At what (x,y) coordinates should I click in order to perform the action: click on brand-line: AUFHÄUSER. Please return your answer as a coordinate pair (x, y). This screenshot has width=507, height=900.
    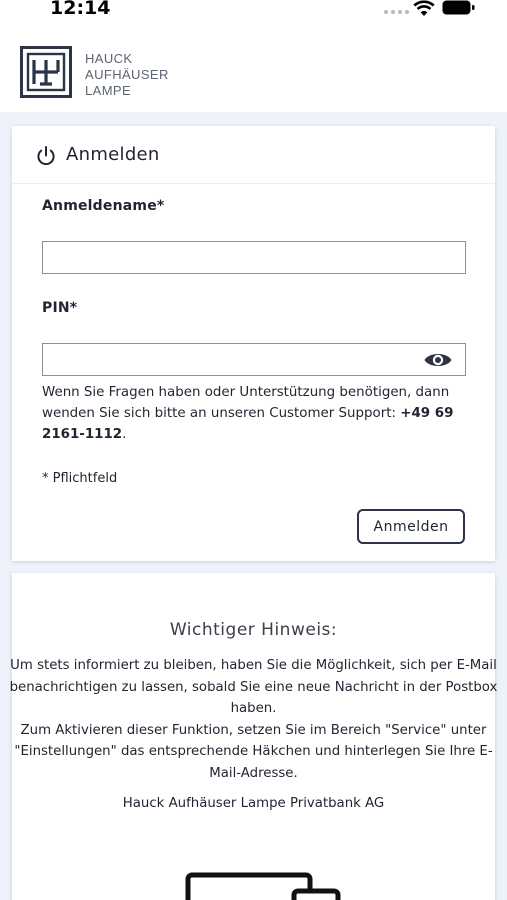
    Looking at the image, I should click on (127, 74).